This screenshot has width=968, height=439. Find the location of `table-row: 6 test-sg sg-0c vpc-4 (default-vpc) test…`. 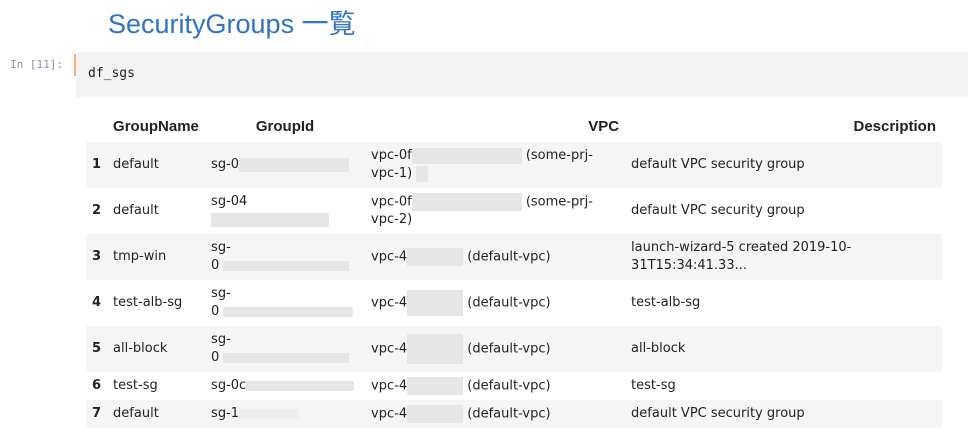

table-row: 6 test-sg sg-0c vpc-4 (default-vpc) test… is located at coordinates (514, 386).